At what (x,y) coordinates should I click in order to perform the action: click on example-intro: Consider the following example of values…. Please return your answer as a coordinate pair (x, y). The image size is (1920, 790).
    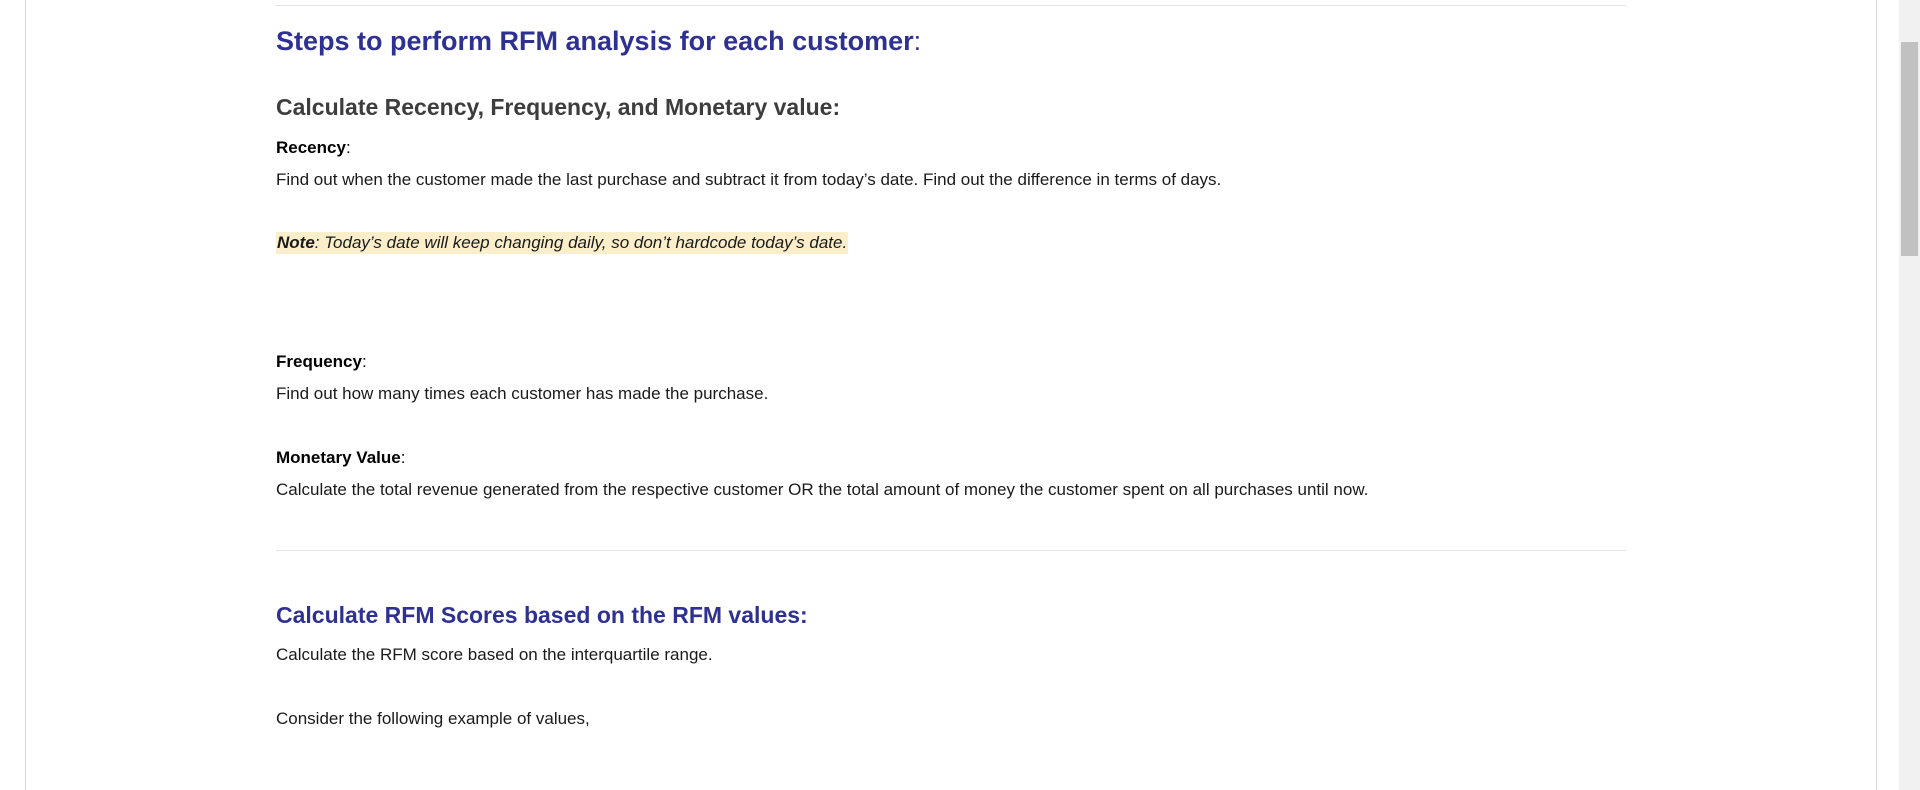
    Looking at the image, I should click on (433, 718).